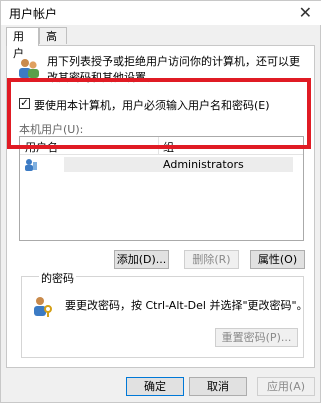 The image size is (321, 403). I want to click on apply-button: 应用(A), so click(286, 386).